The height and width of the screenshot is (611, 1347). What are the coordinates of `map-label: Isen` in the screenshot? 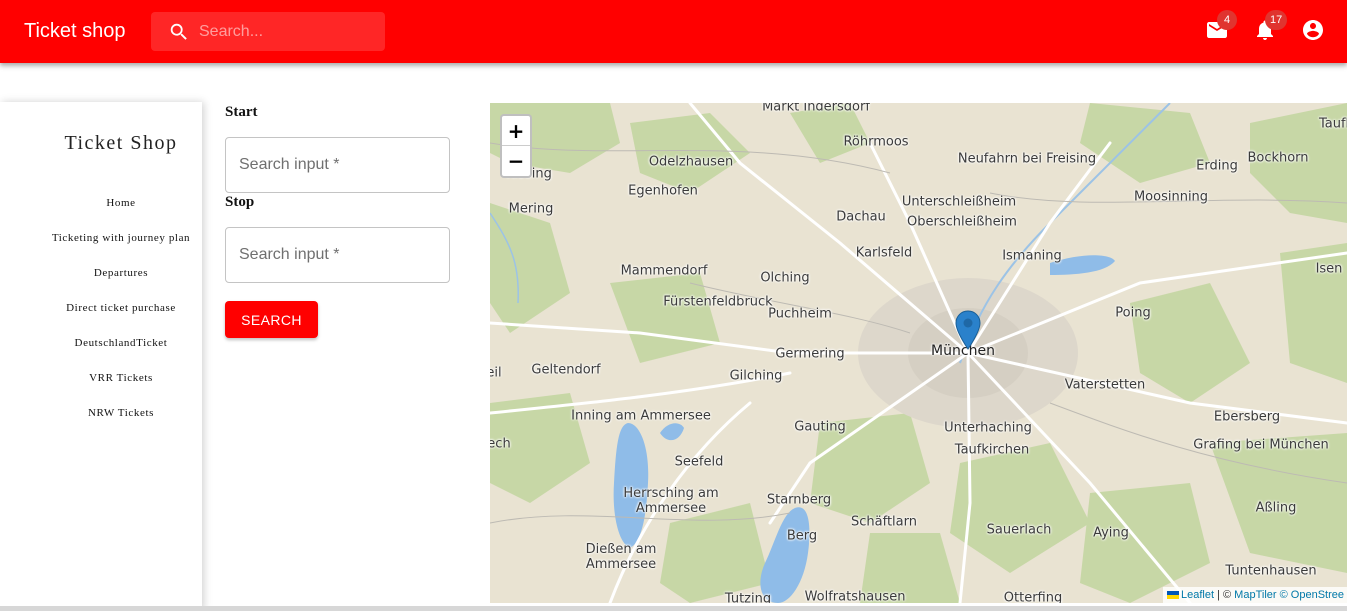 It's located at (1329, 269).